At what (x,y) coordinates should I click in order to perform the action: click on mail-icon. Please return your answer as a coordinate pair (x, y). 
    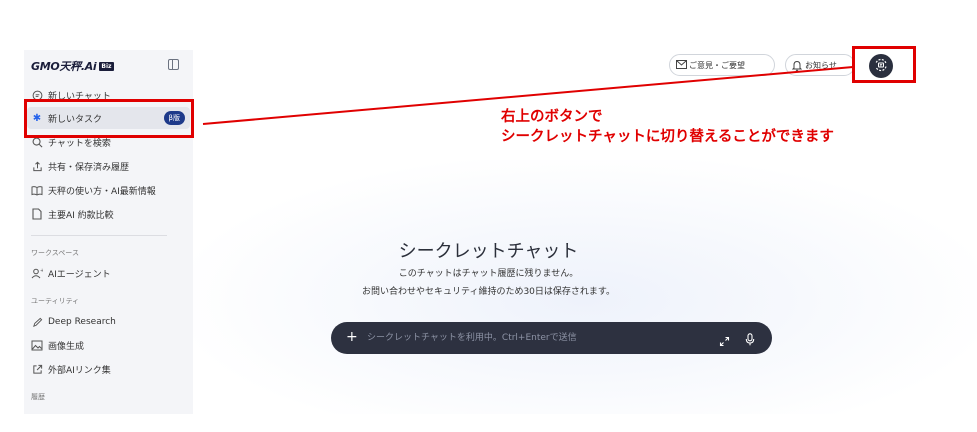
    Looking at the image, I should click on (681, 66).